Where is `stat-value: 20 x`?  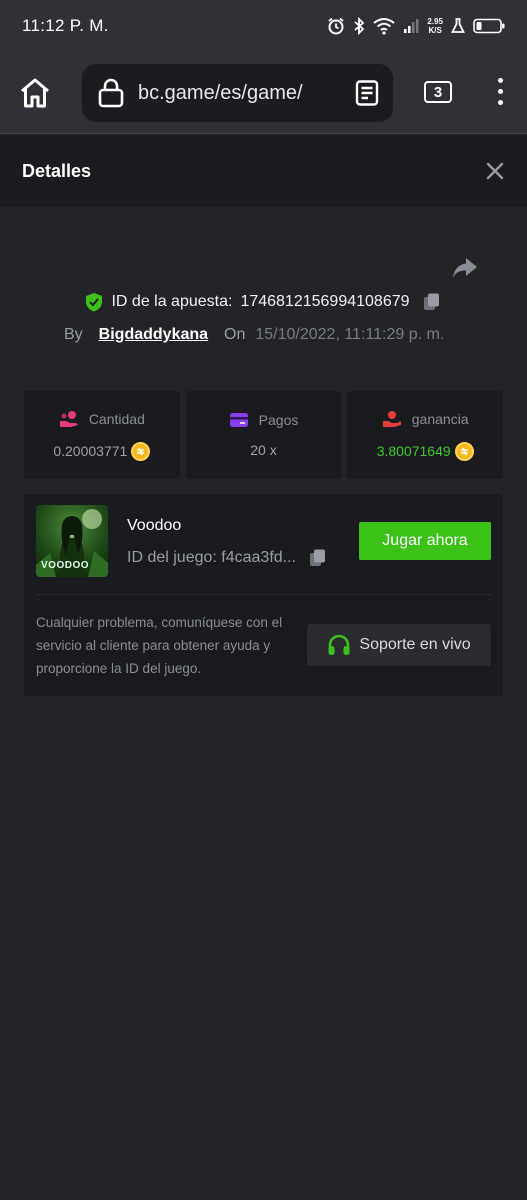 stat-value: 20 x is located at coordinates (263, 450).